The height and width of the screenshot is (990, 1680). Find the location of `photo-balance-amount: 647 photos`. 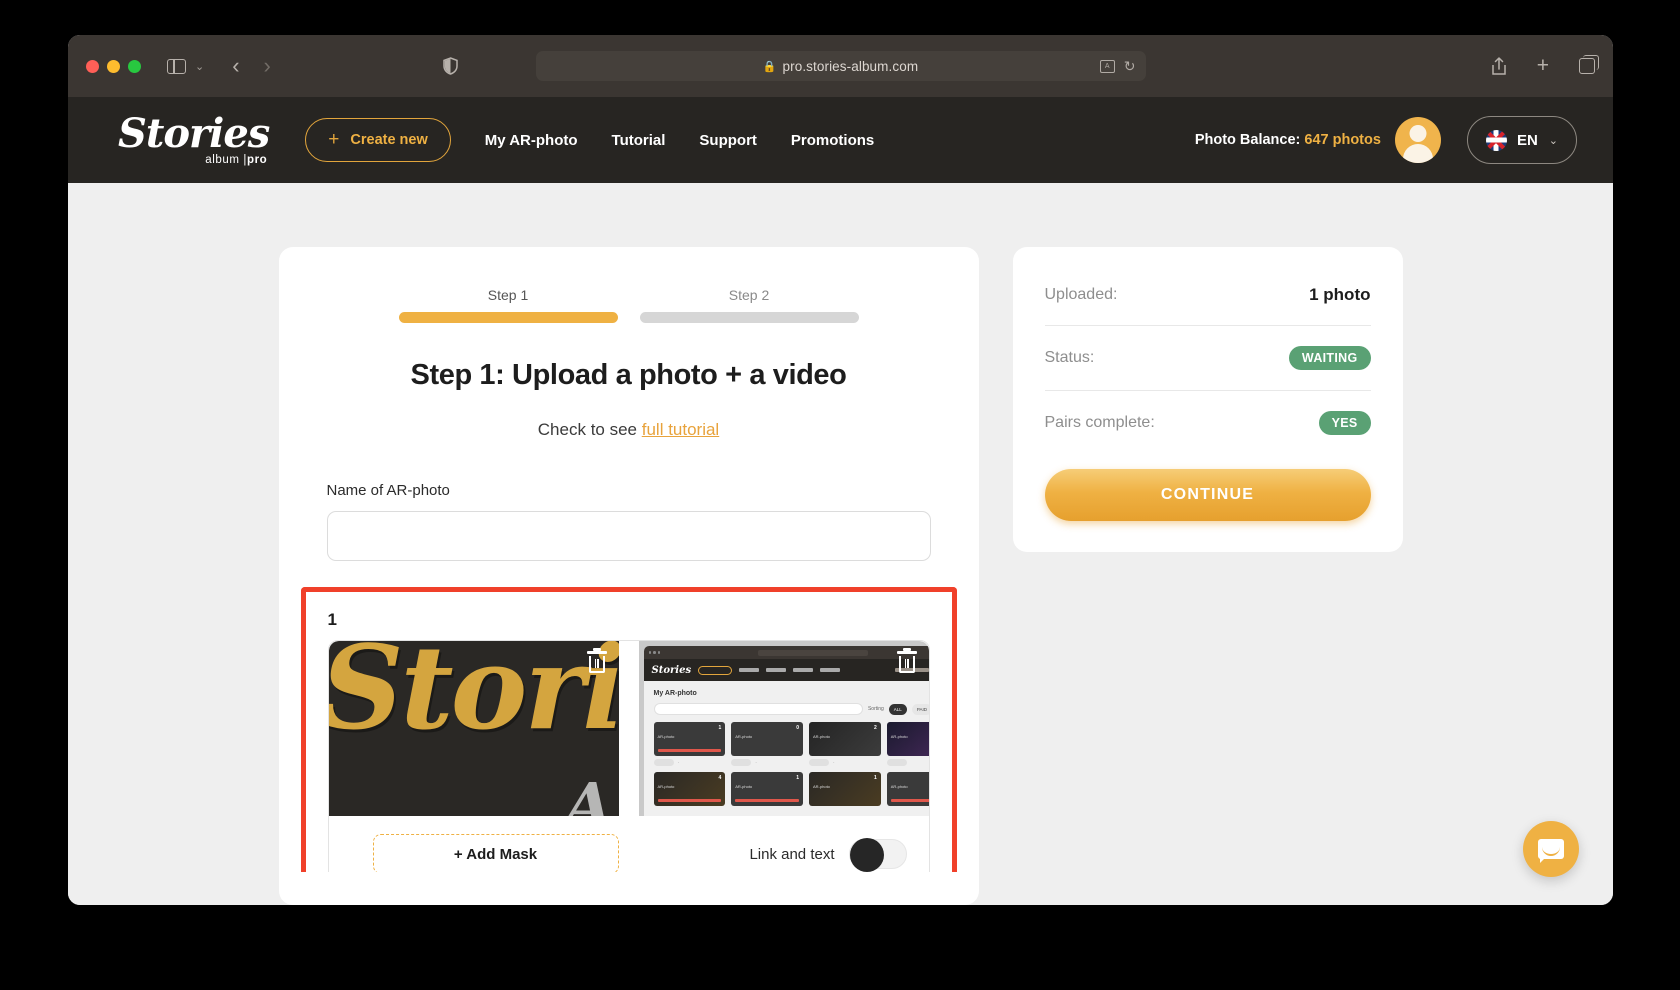

photo-balance-amount: 647 photos is located at coordinates (1342, 140).